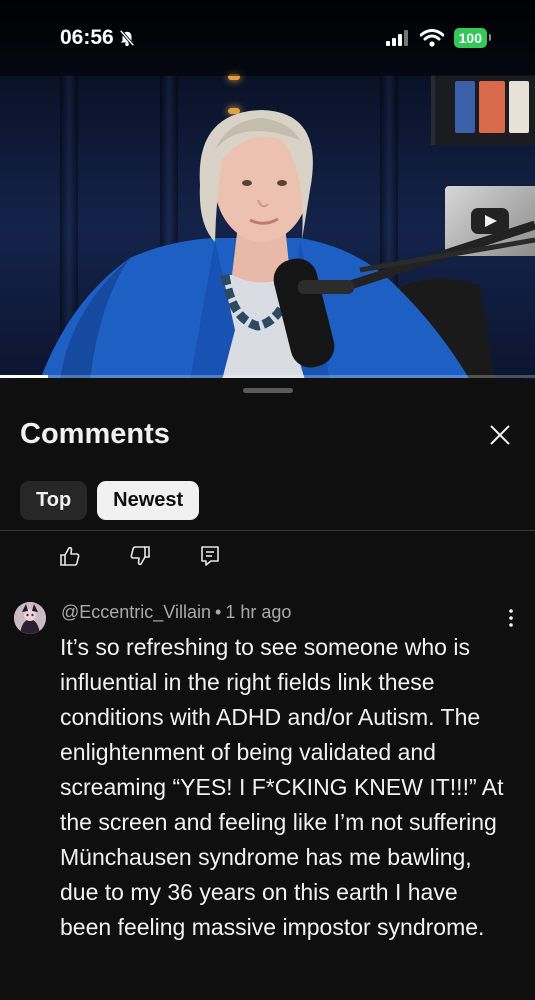  Describe the element at coordinates (511, 618) in the screenshot. I see `more-vertical-icon` at that location.